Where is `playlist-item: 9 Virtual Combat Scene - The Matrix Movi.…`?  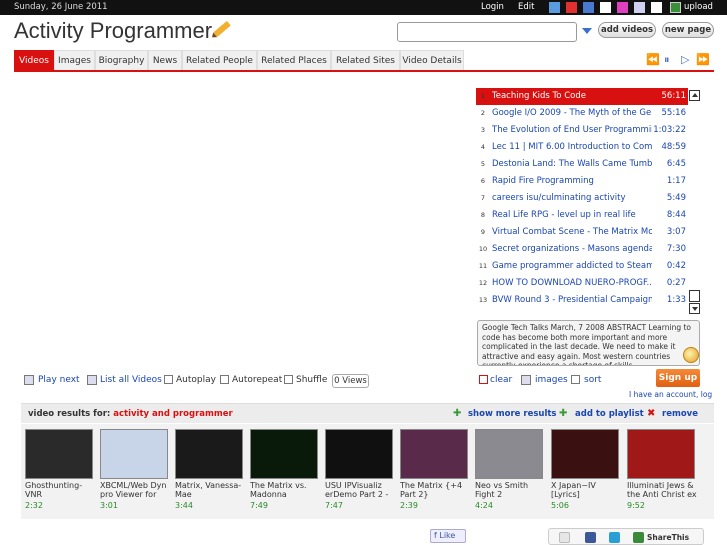
playlist-item: 9 Virtual Combat Scene - The Matrix Movi.… is located at coordinates (582, 232).